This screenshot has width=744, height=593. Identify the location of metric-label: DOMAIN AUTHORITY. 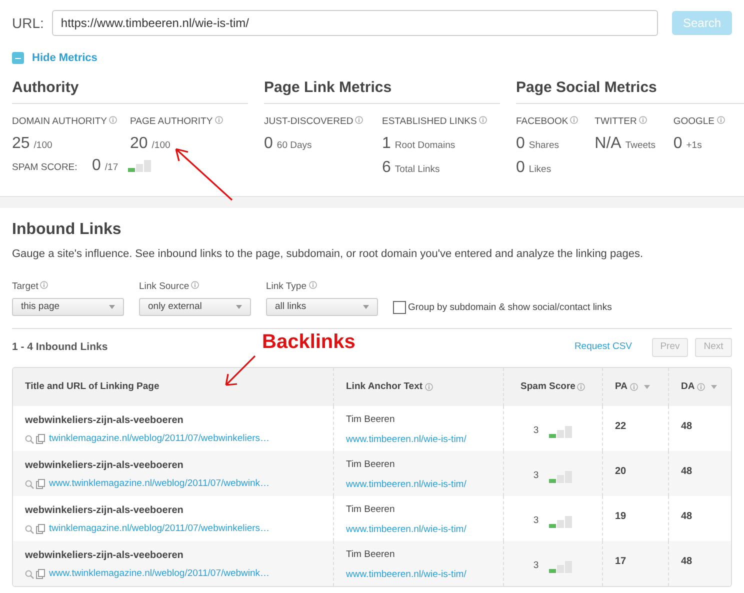
(60, 121).